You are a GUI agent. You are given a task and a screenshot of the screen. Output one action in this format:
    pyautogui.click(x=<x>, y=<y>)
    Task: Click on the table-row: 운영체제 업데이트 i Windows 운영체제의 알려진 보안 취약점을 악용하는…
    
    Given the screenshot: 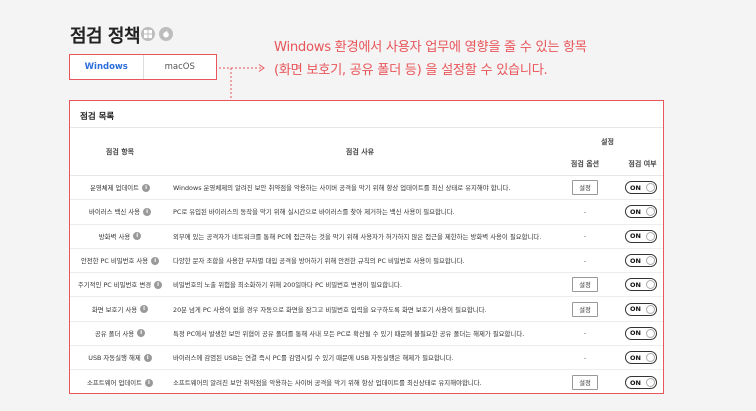 What is the action you would take?
    pyautogui.click(x=366, y=188)
    